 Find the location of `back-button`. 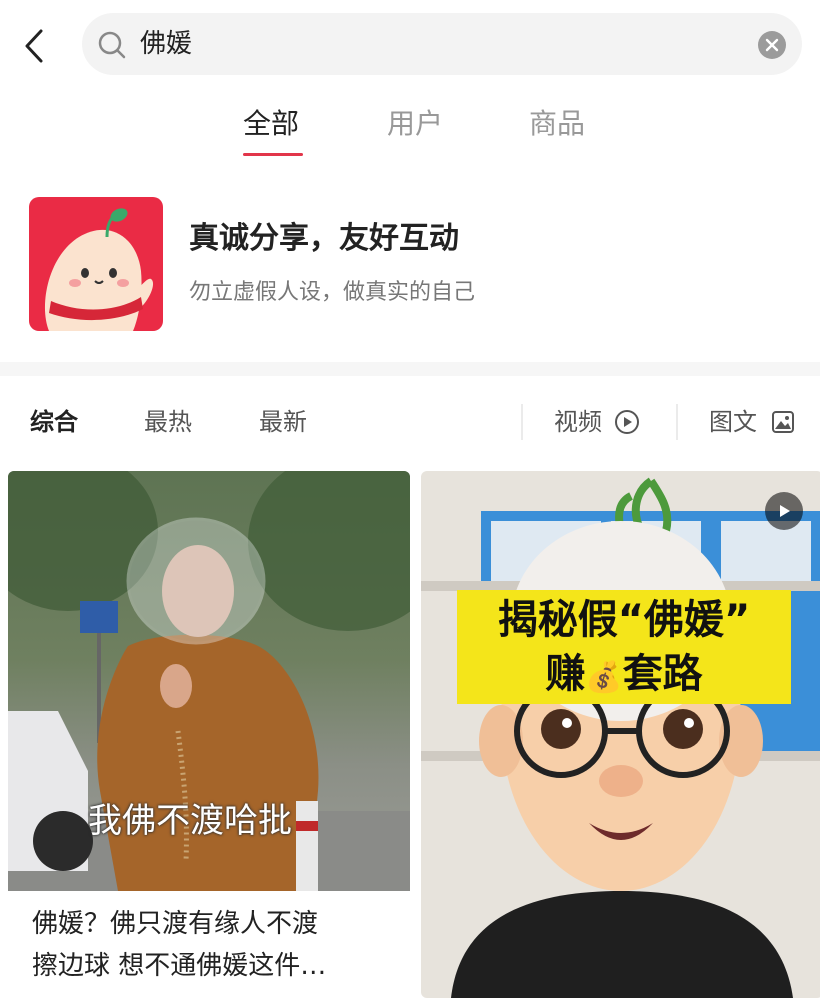

back-button is located at coordinates (34, 46).